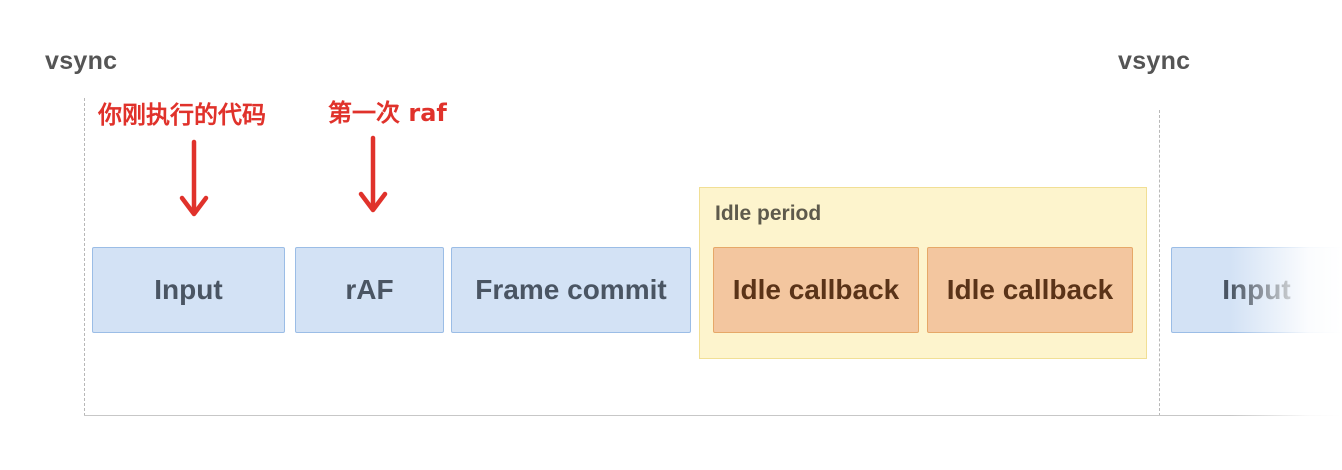 The image size is (1342, 470). What do you see at coordinates (1154, 61) in the screenshot?
I see `vsync-label-right: vsync` at bounding box center [1154, 61].